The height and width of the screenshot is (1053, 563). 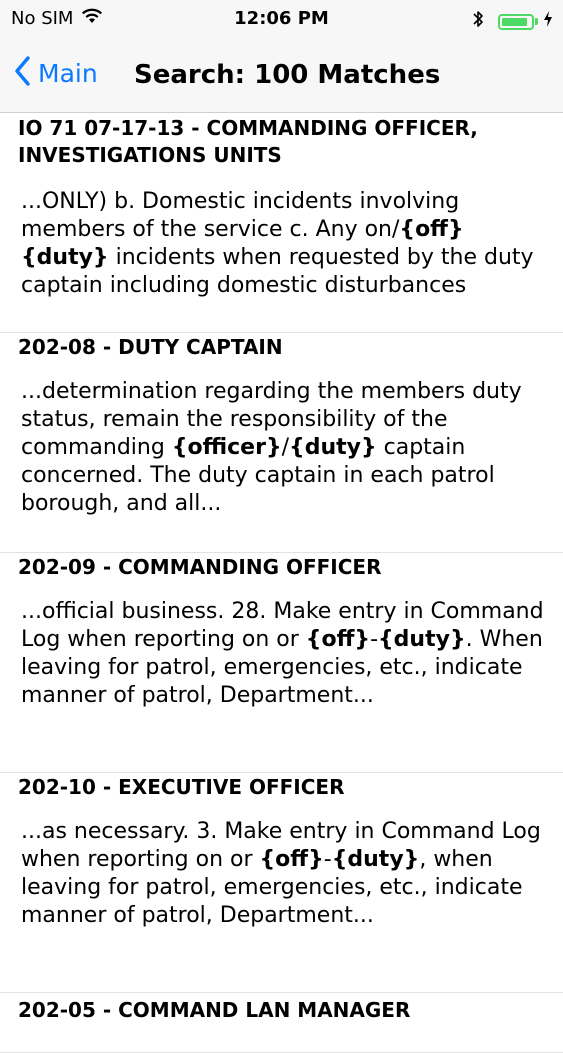 I want to click on back-label: Main, so click(x=68, y=73).